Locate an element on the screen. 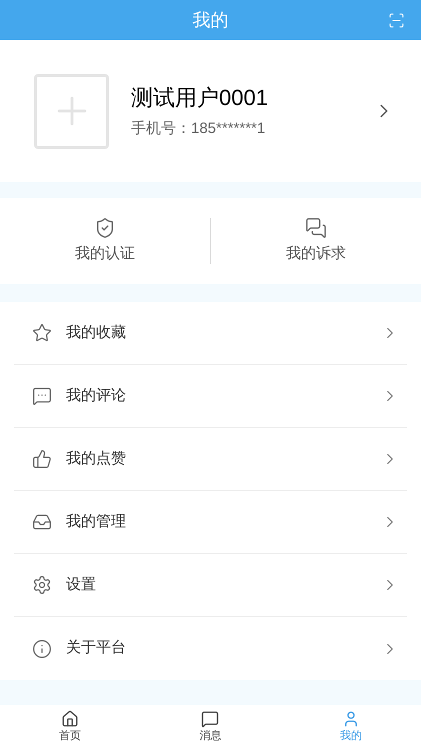 This screenshot has width=421, height=750. menu-label: 我的管理 is located at coordinates (96, 522).